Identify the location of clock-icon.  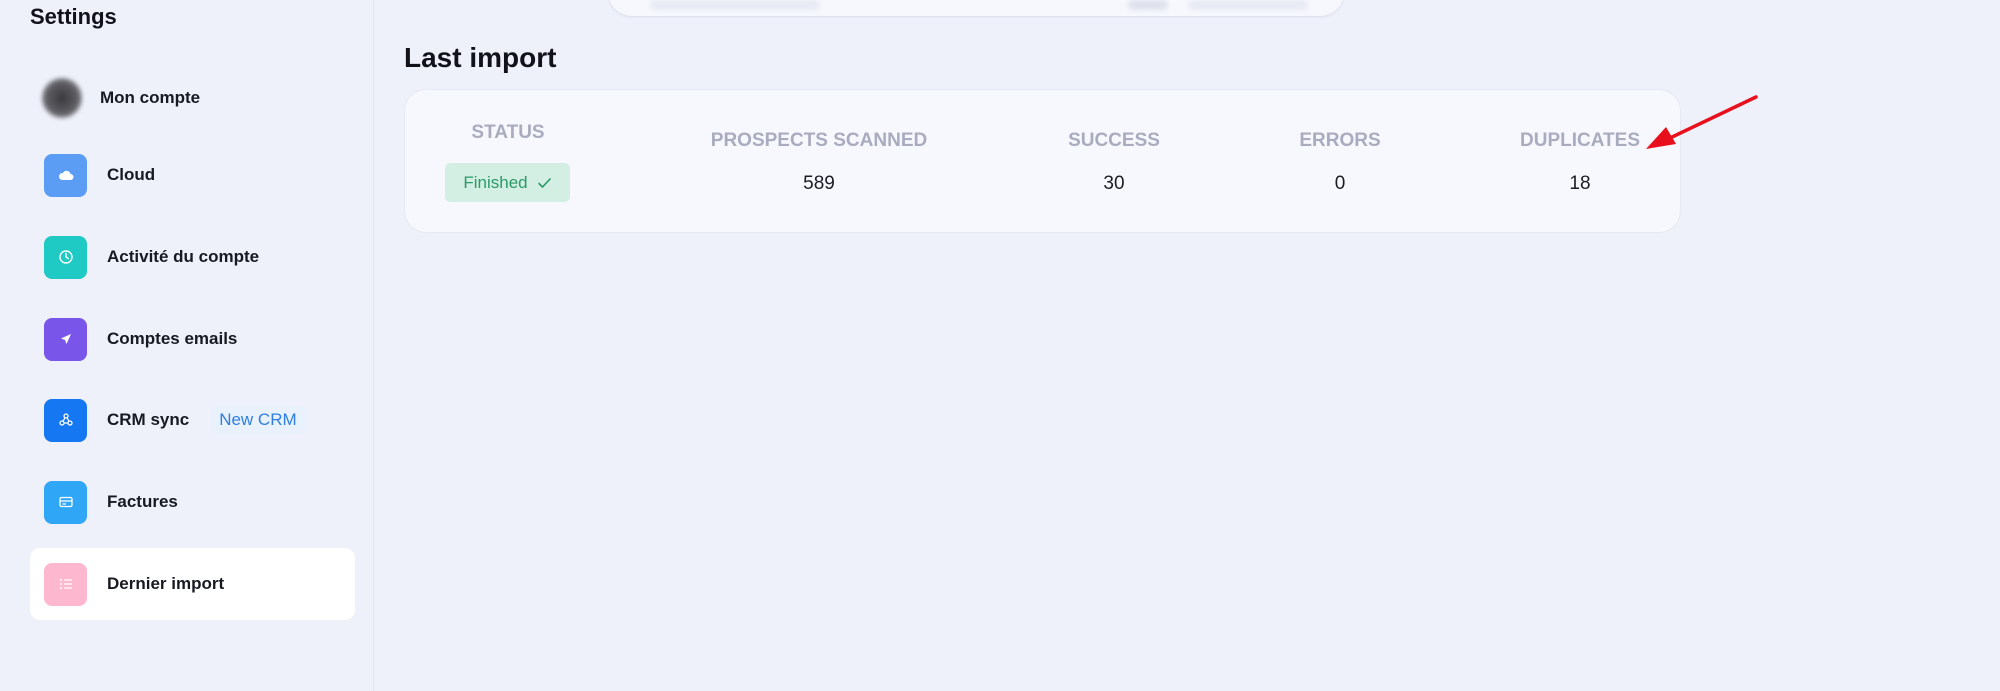
(65, 257).